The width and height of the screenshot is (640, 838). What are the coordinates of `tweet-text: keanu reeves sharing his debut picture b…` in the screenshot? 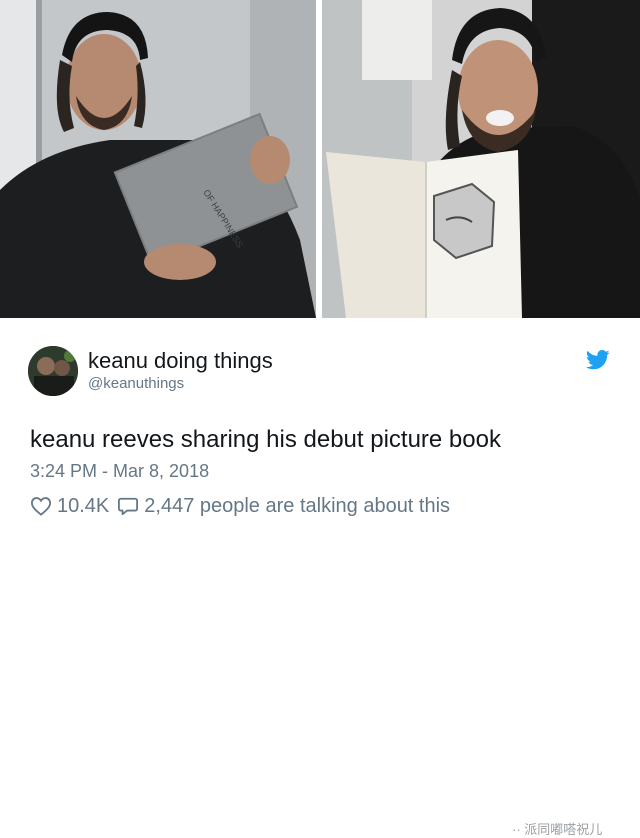 It's located at (265, 439).